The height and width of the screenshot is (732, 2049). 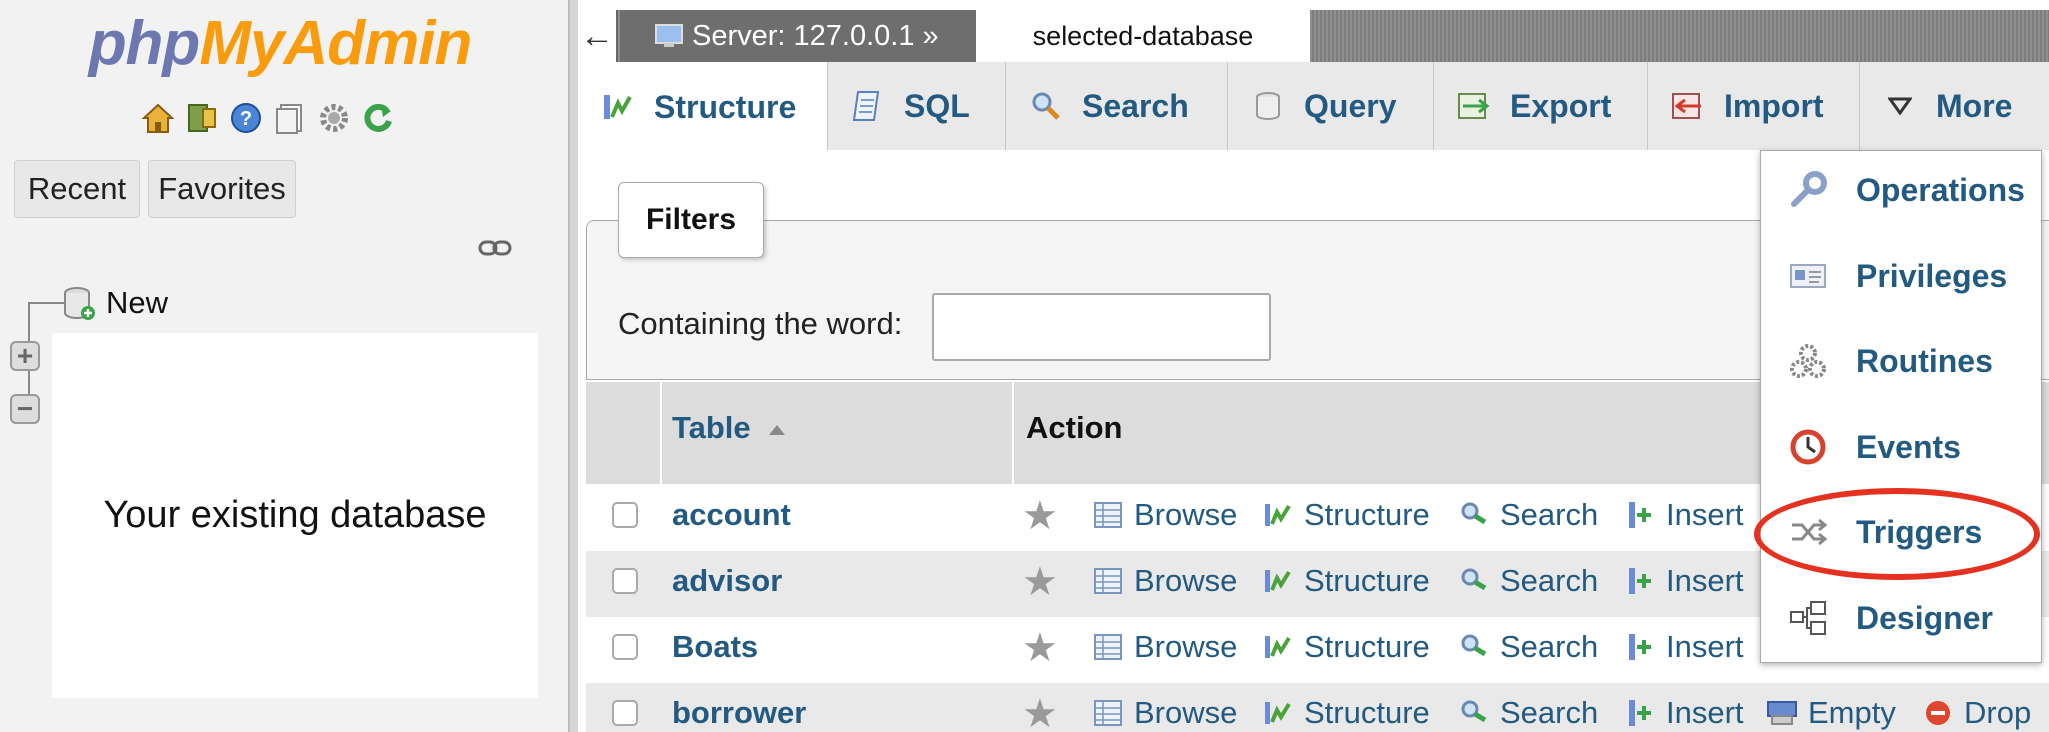 I want to click on drop-action: Drop, so click(x=1976, y=713).